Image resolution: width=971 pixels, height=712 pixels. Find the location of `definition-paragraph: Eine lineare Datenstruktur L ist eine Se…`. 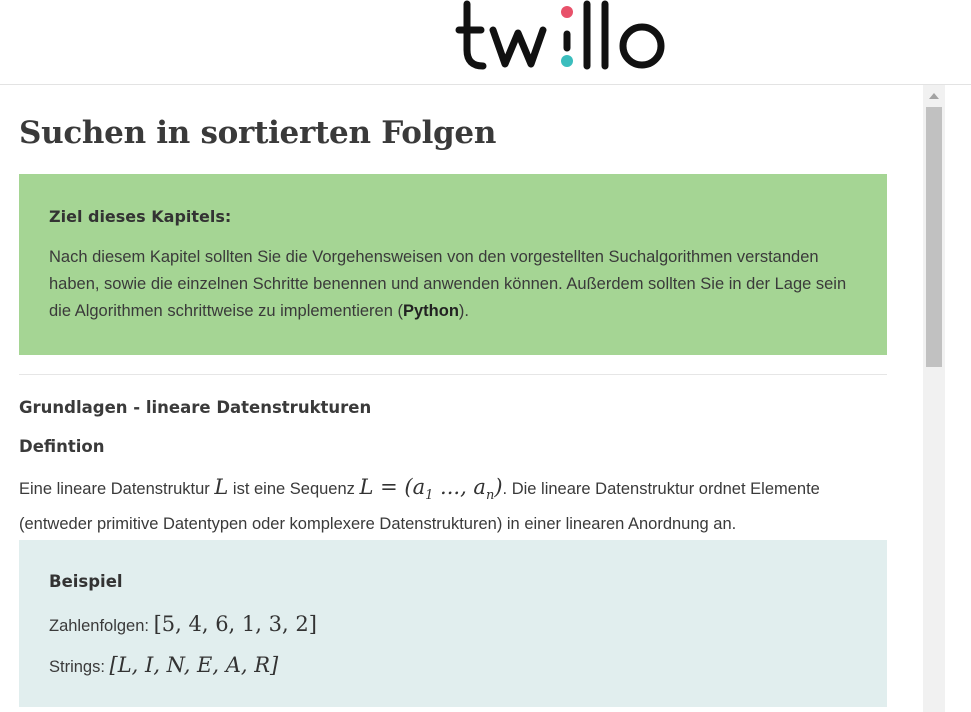

definition-paragraph: Eine lineare Datenstruktur L ist eine Se… is located at coordinates (449, 505).